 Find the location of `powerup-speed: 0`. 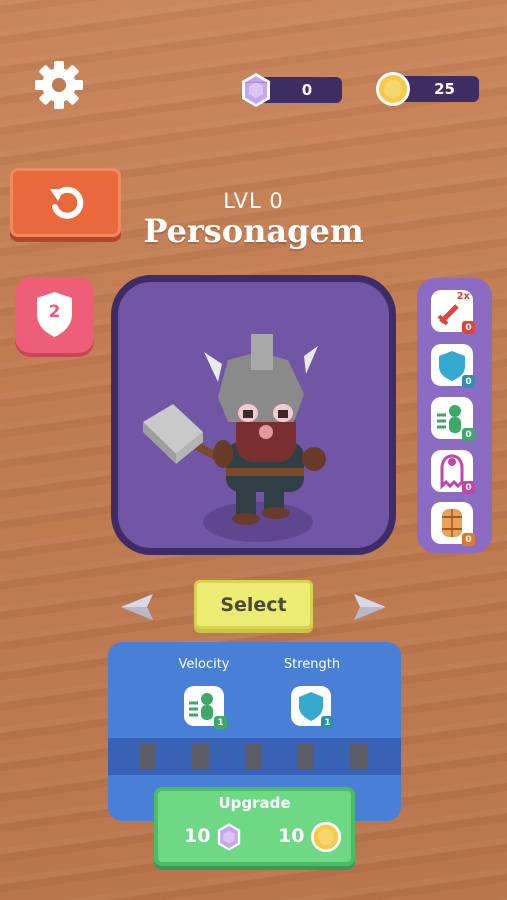

powerup-speed: 0 is located at coordinates (453, 419).